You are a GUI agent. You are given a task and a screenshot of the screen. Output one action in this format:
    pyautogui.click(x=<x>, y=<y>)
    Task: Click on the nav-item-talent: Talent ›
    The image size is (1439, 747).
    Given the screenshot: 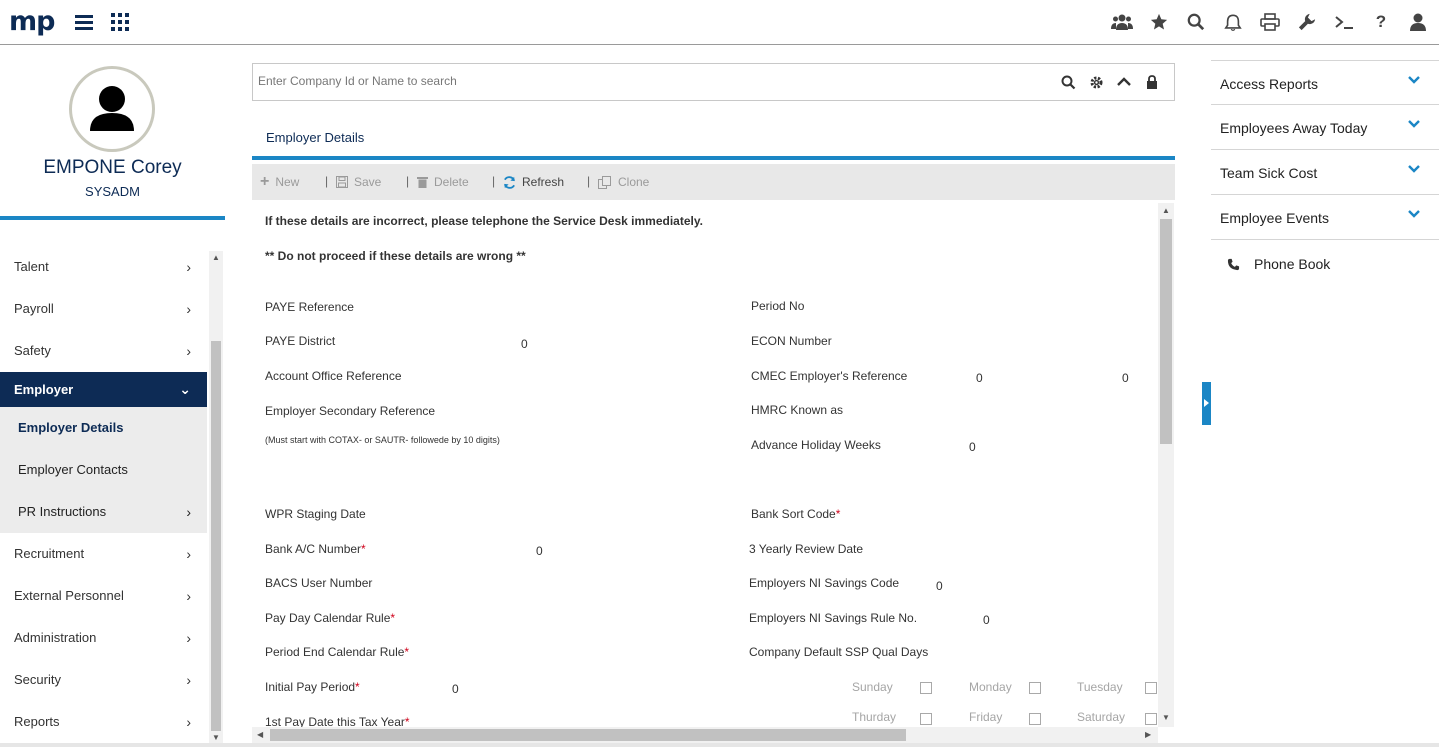 What is the action you would take?
    pyautogui.click(x=103, y=267)
    